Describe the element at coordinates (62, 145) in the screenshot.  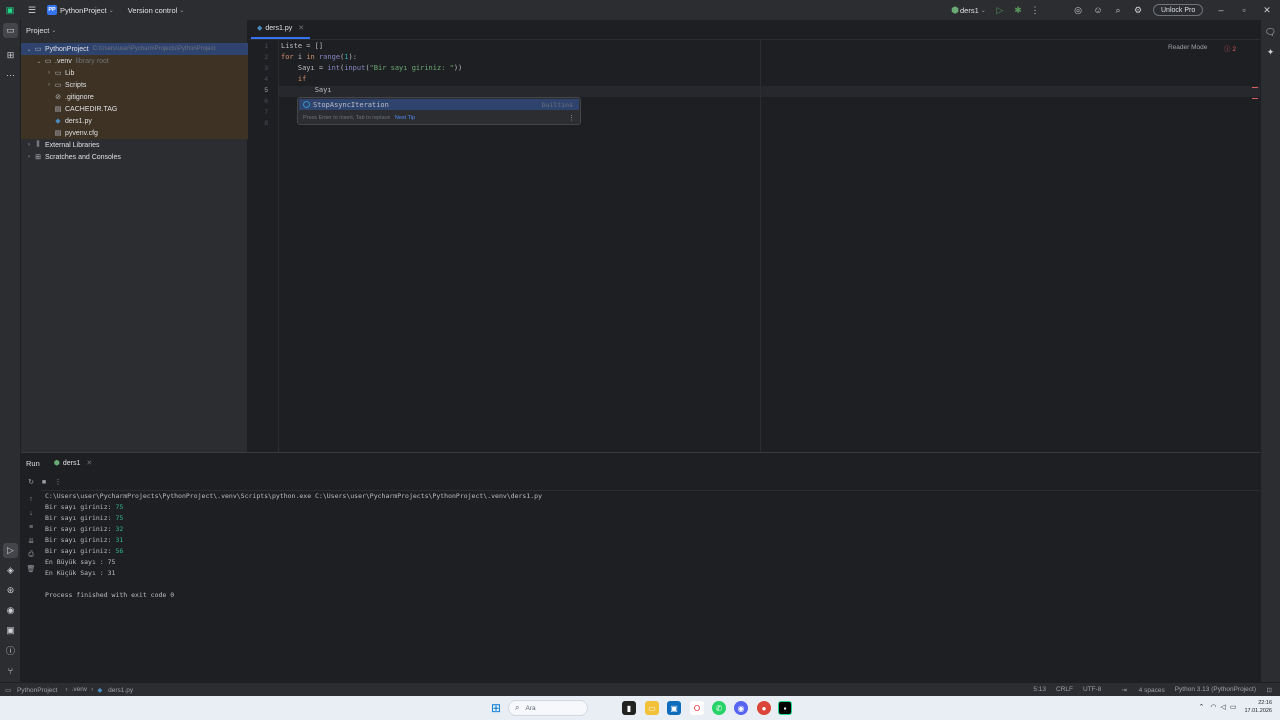
I see `tree-item-external-libraries: › ⫼ External Libraries` at that location.